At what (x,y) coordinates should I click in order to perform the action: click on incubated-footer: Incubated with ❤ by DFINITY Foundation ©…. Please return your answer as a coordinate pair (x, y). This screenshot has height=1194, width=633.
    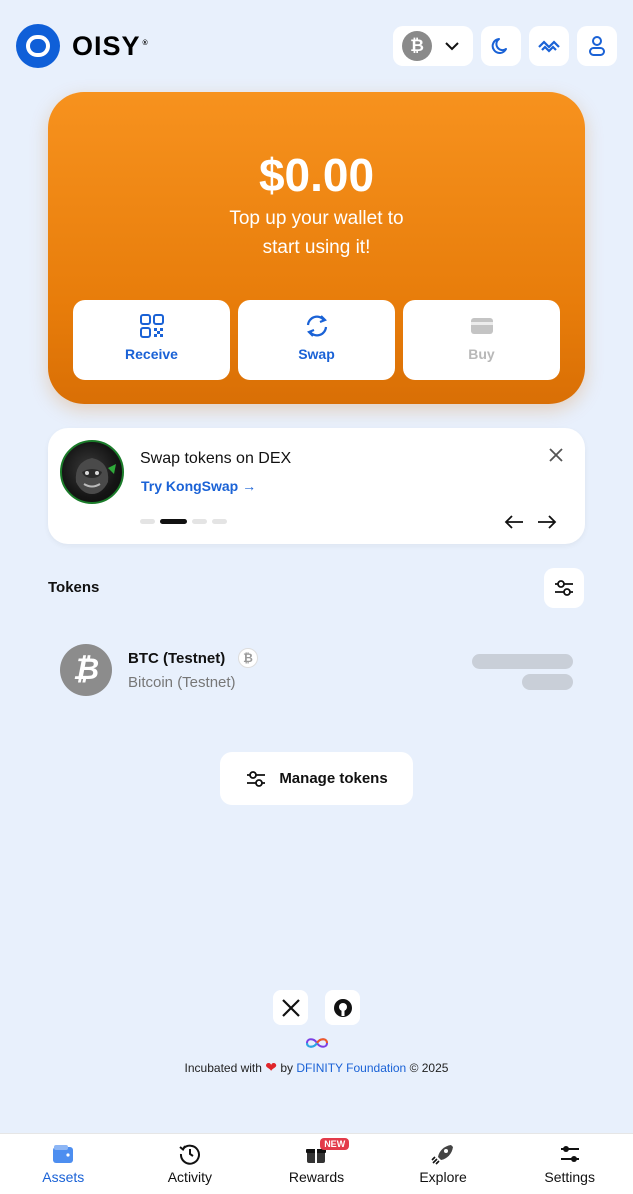
    Looking at the image, I should click on (316, 1067).